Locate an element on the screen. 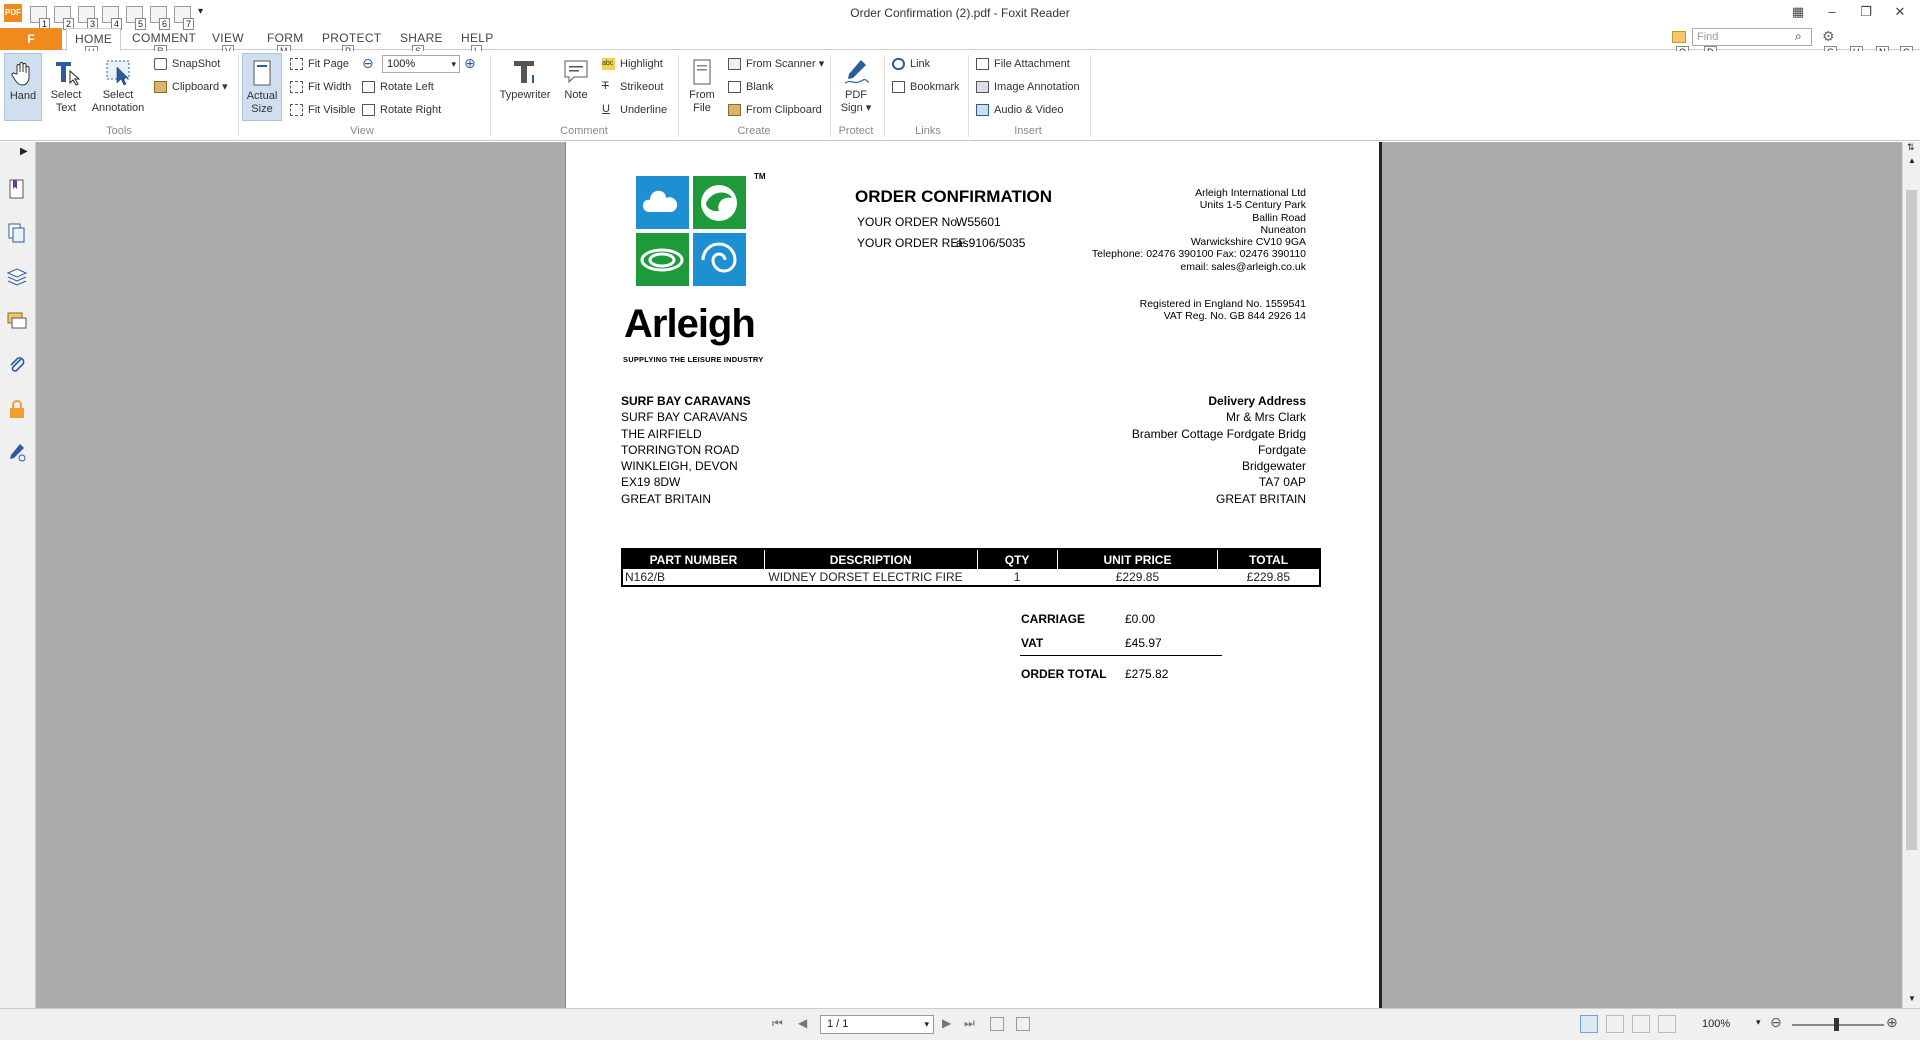  tab-protect: PROTECTP is located at coordinates (351, 44).